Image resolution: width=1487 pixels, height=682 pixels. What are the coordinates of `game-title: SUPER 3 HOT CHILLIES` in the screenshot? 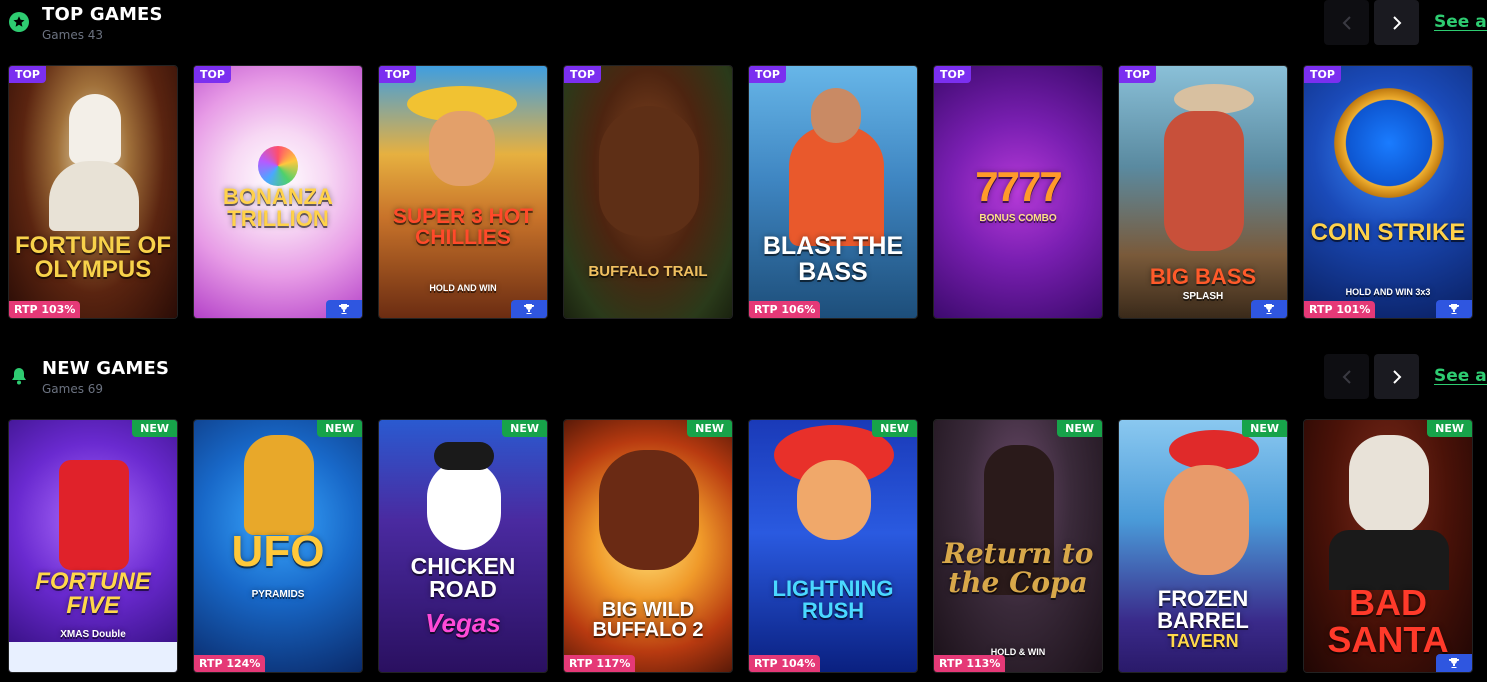 It's located at (463, 227).